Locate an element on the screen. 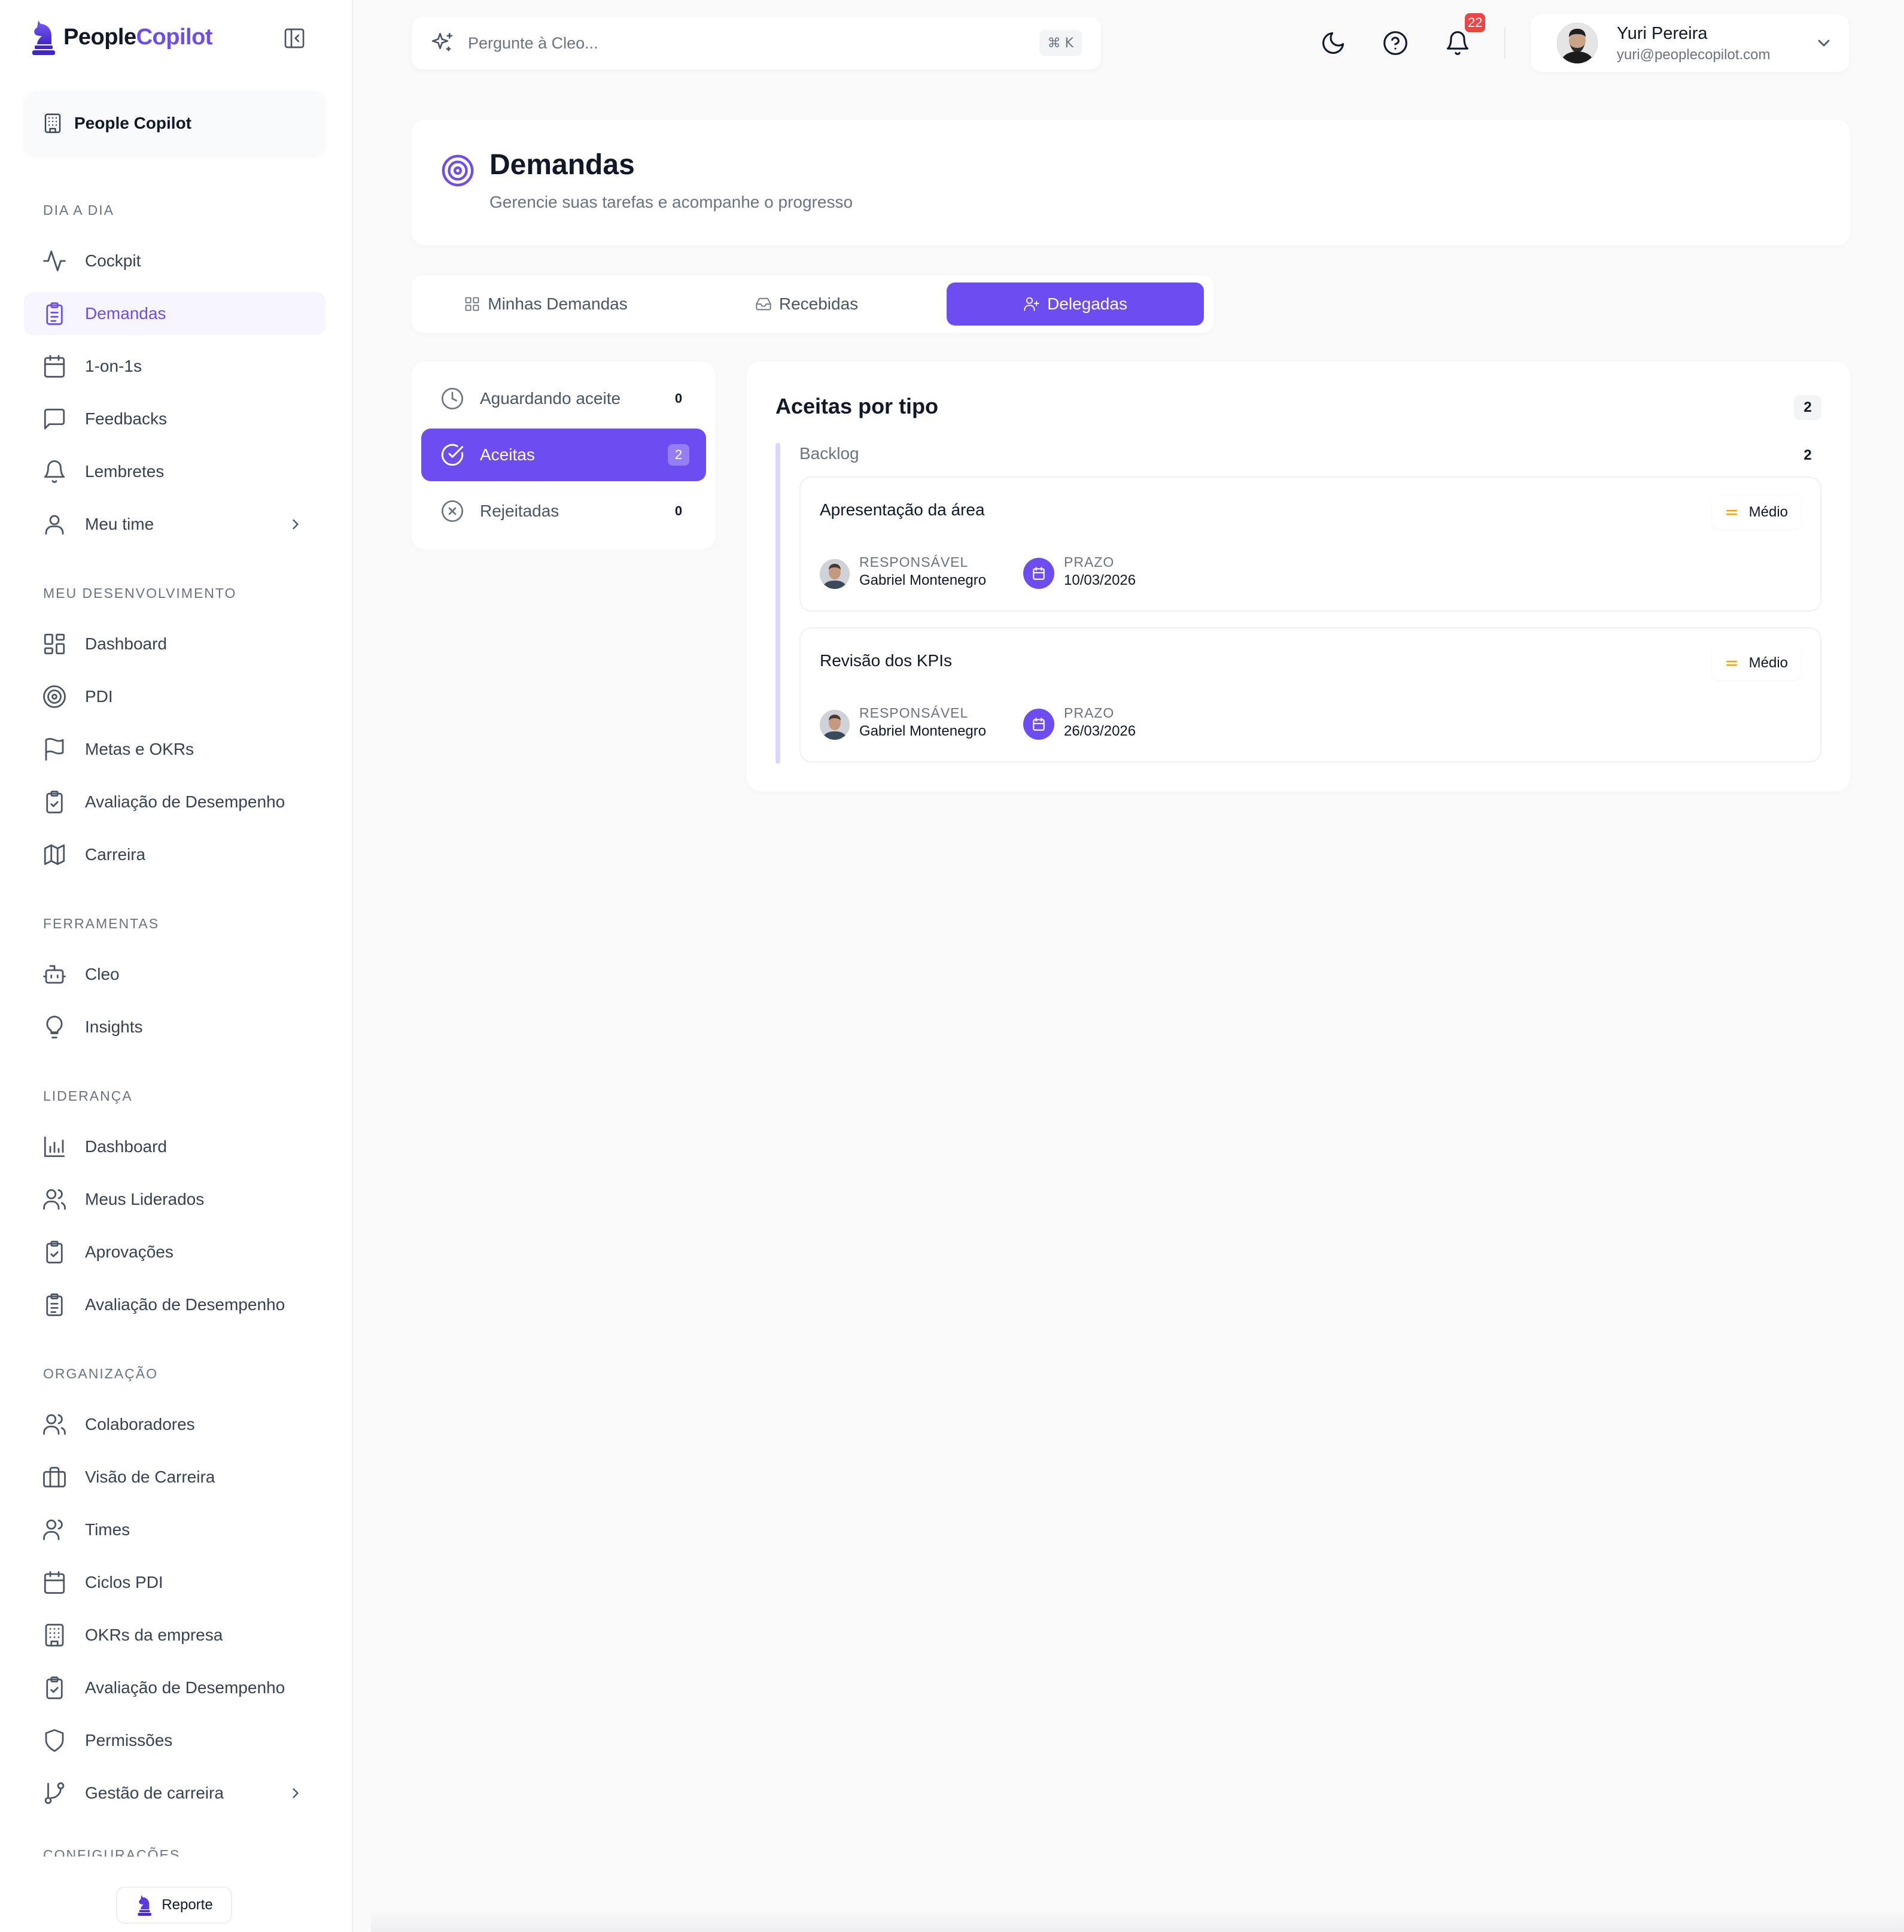 The image size is (1904, 1932). lightbulb-icon is located at coordinates (55, 1027).